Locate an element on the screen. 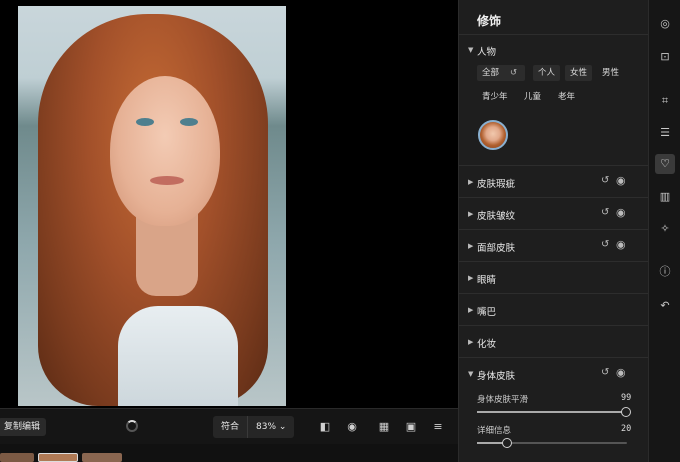 Image resolution: width=680 pixels, height=462 pixels. presets-icon: ◎ is located at coordinates (665, 24).